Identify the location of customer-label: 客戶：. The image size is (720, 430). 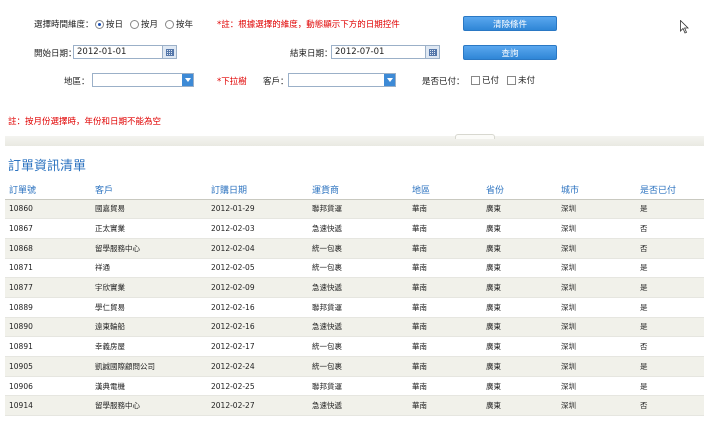
(276, 82).